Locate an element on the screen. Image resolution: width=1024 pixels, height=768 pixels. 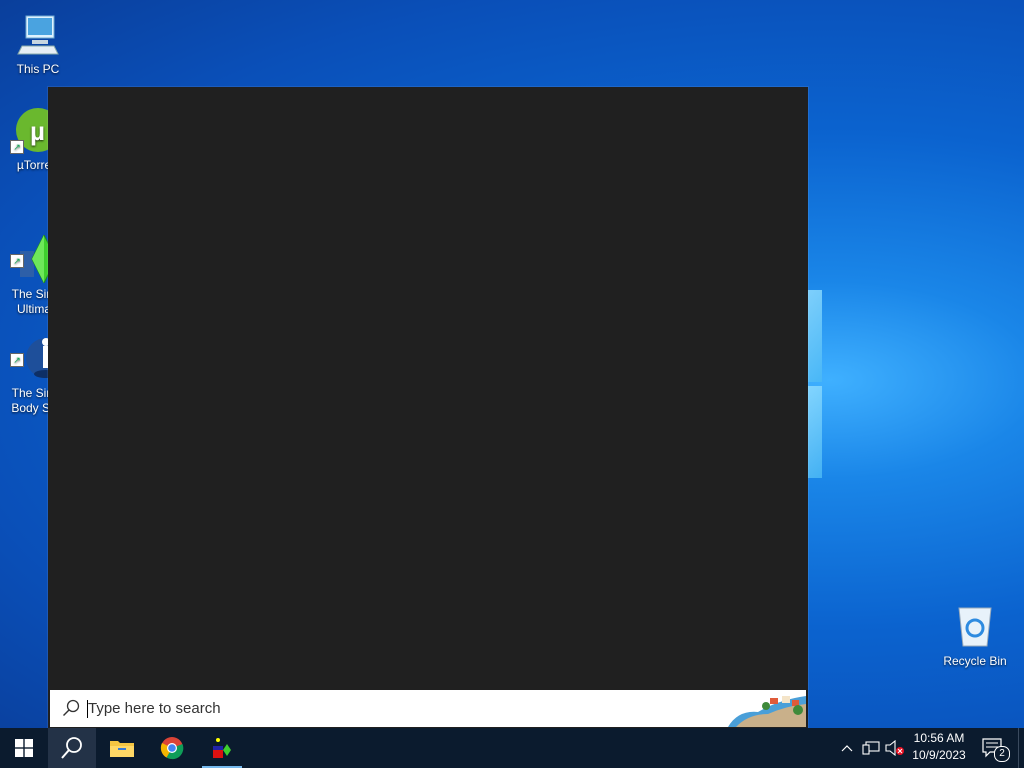
chevron-up-icon is located at coordinates (847, 748).